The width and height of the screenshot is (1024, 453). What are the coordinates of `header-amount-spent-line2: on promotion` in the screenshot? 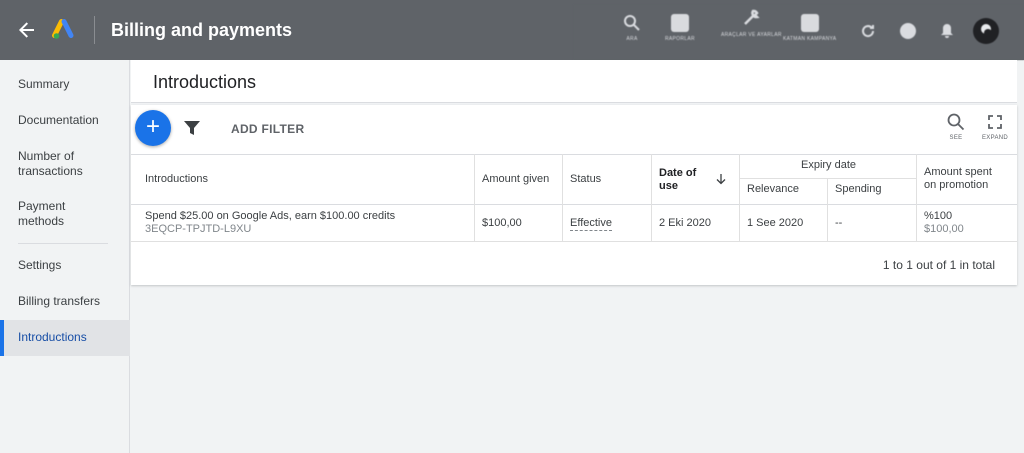 It's located at (956, 185).